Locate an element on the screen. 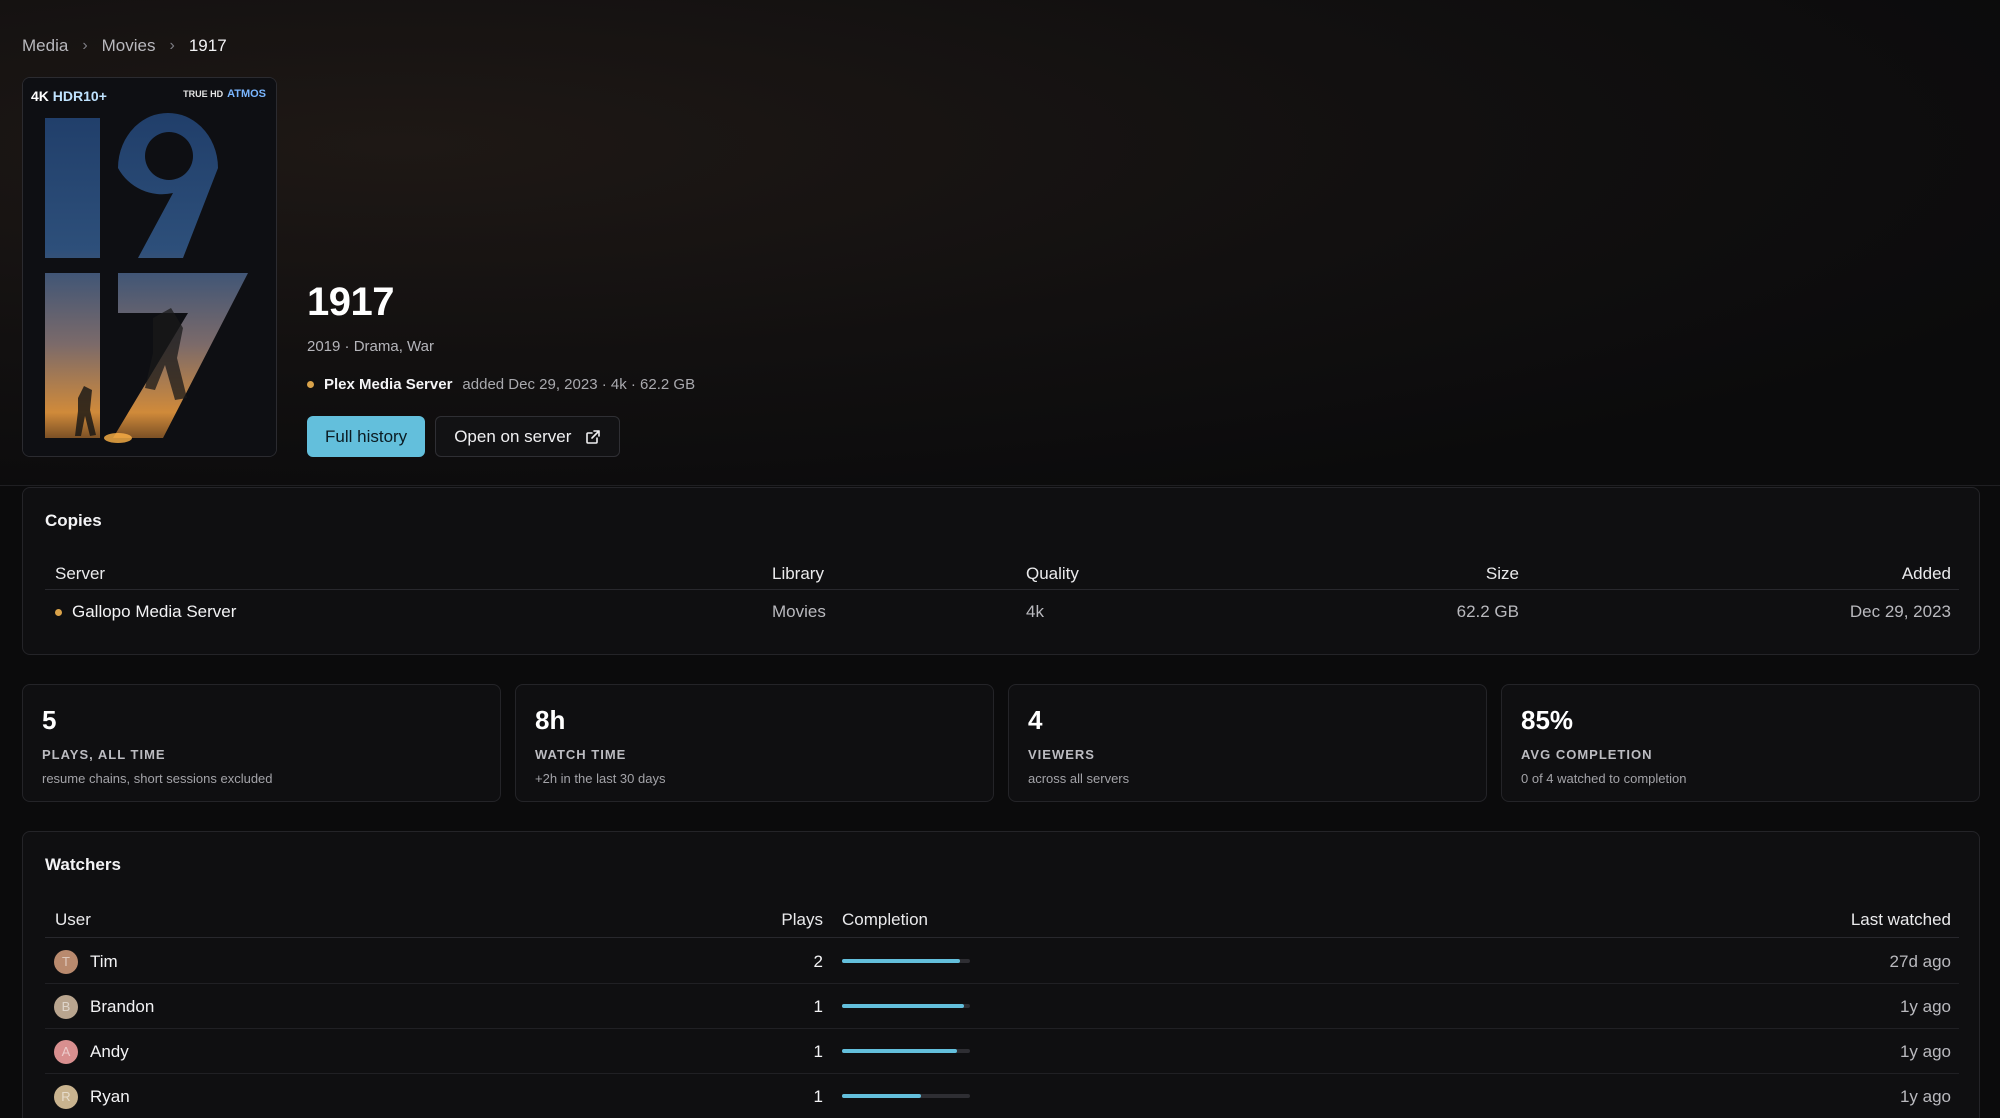  col-size: Size is located at coordinates (1502, 574).